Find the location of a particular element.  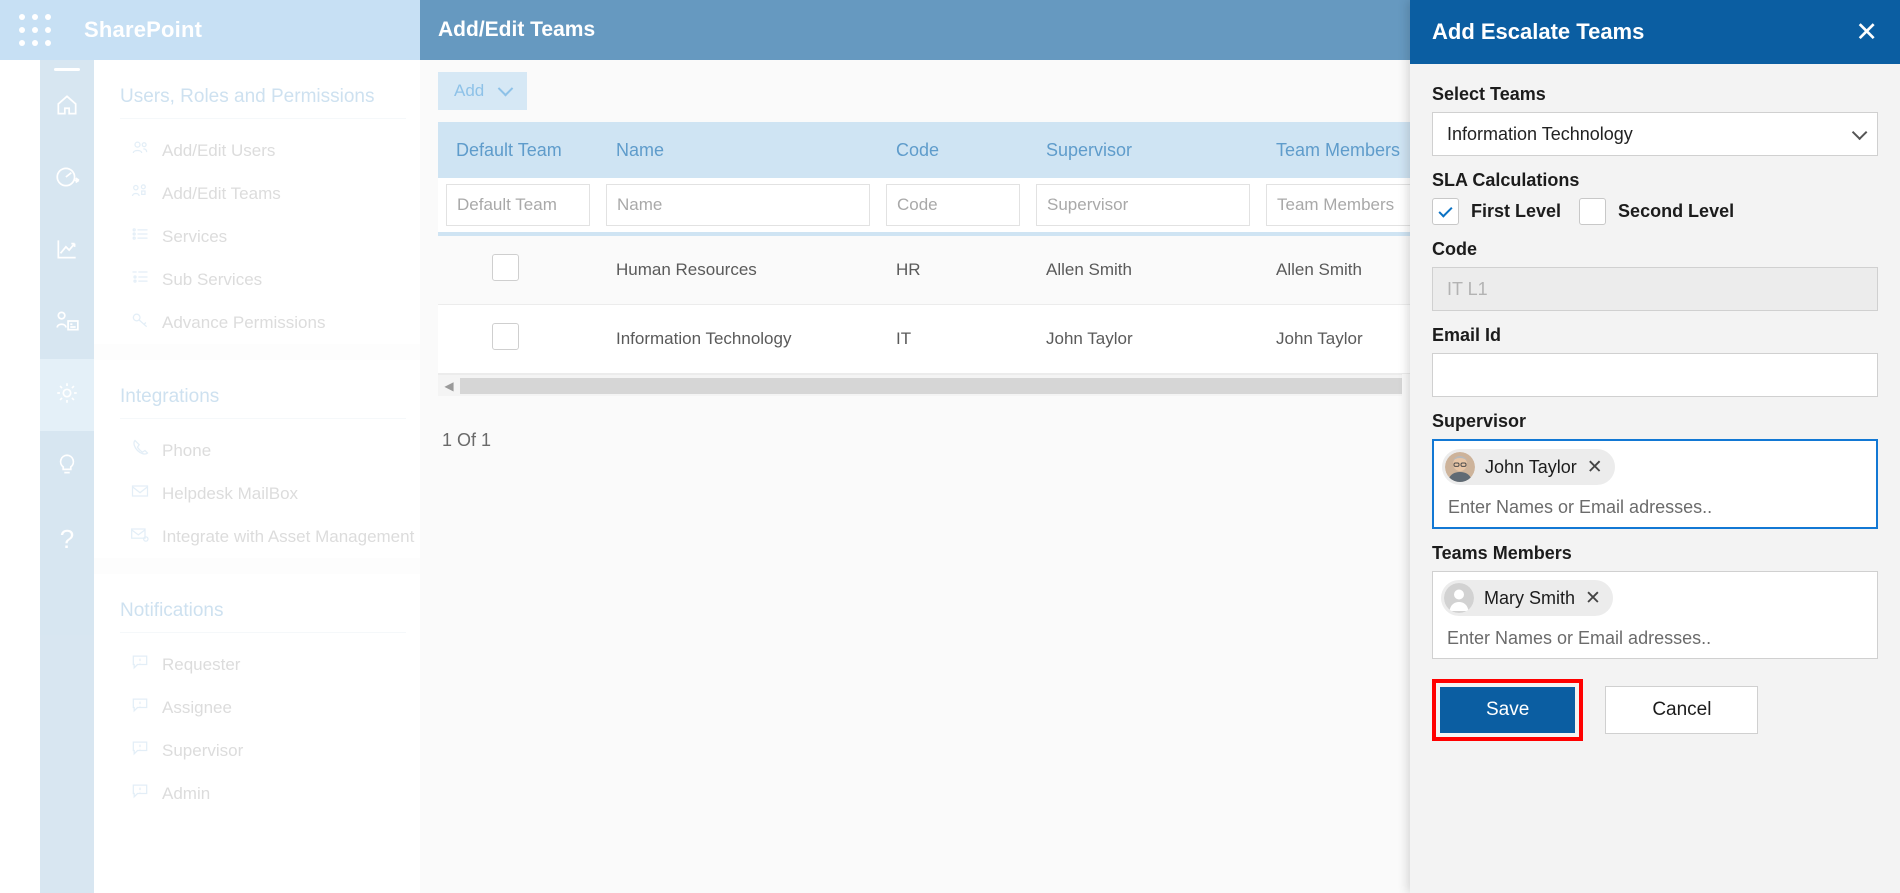

sla-options-row: First Level Second Level is located at coordinates (1655, 211).